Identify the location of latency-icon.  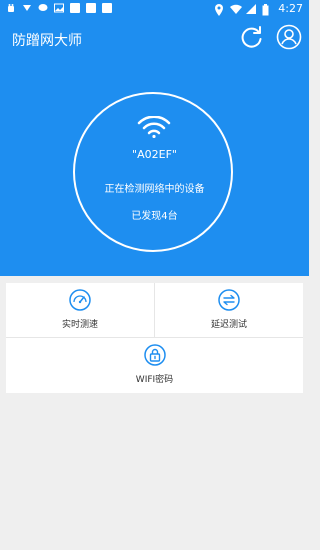
(229, 300).